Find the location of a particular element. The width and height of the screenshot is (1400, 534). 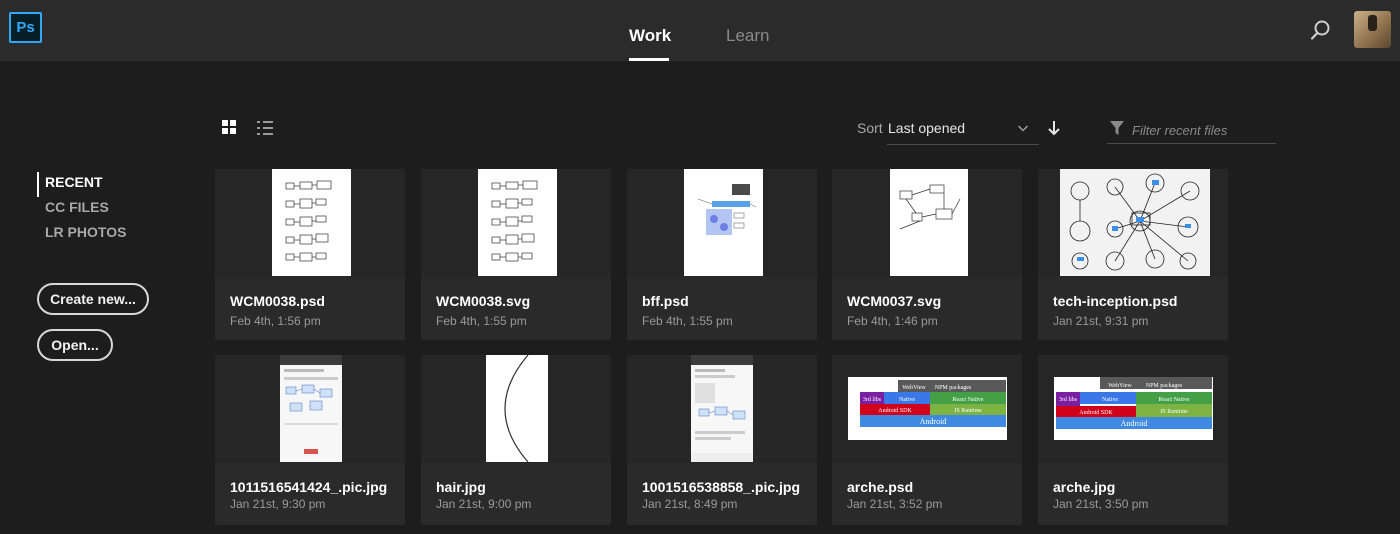

curve-line-thumbnail is located at coordinates (517, 408).